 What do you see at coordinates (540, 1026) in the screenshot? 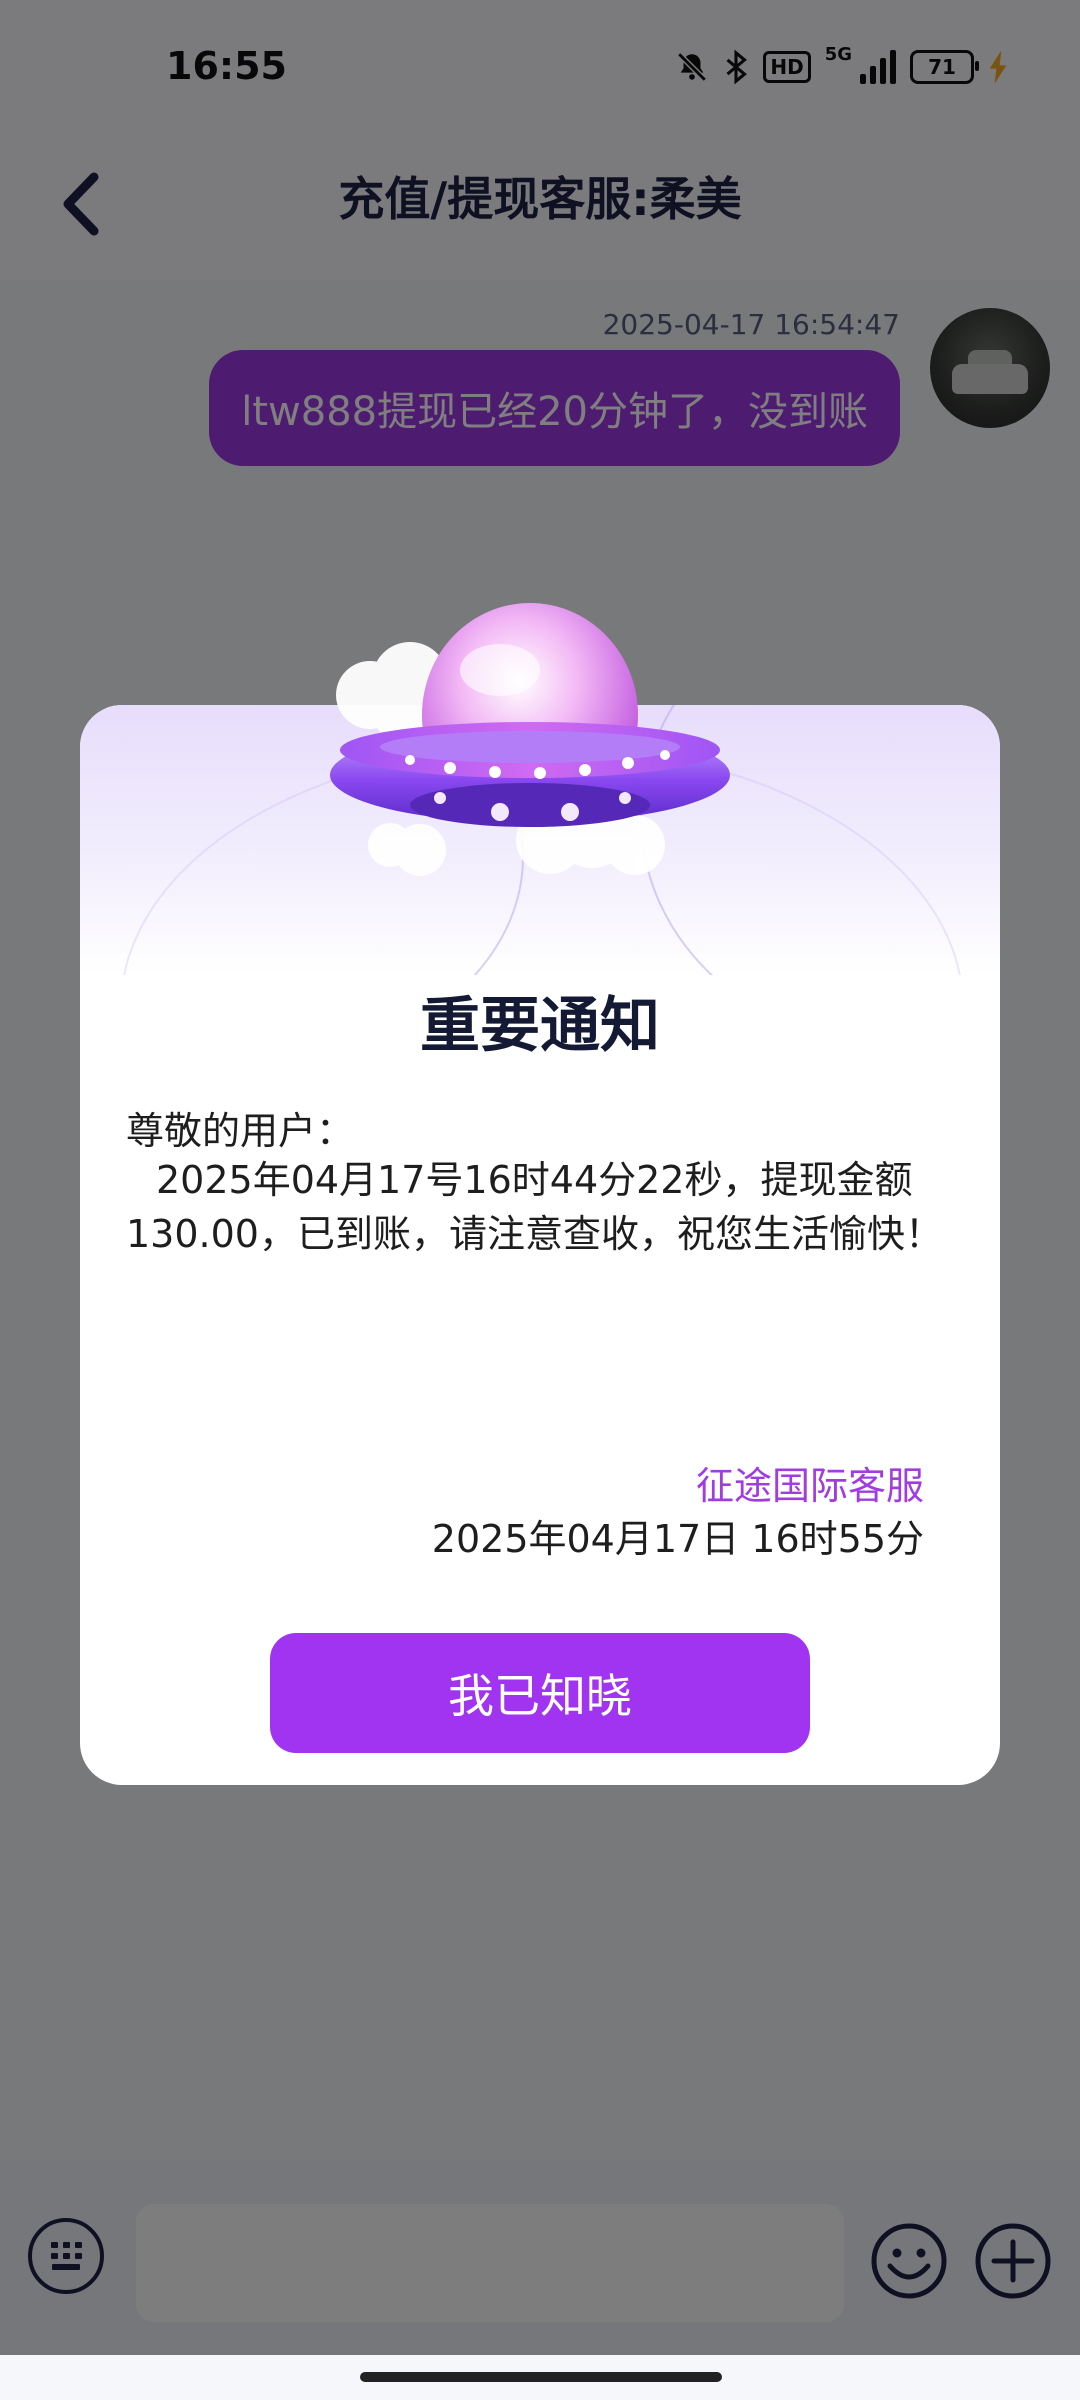
I see `dialog-title: 重要通知` at bounding box center [540, 1026].